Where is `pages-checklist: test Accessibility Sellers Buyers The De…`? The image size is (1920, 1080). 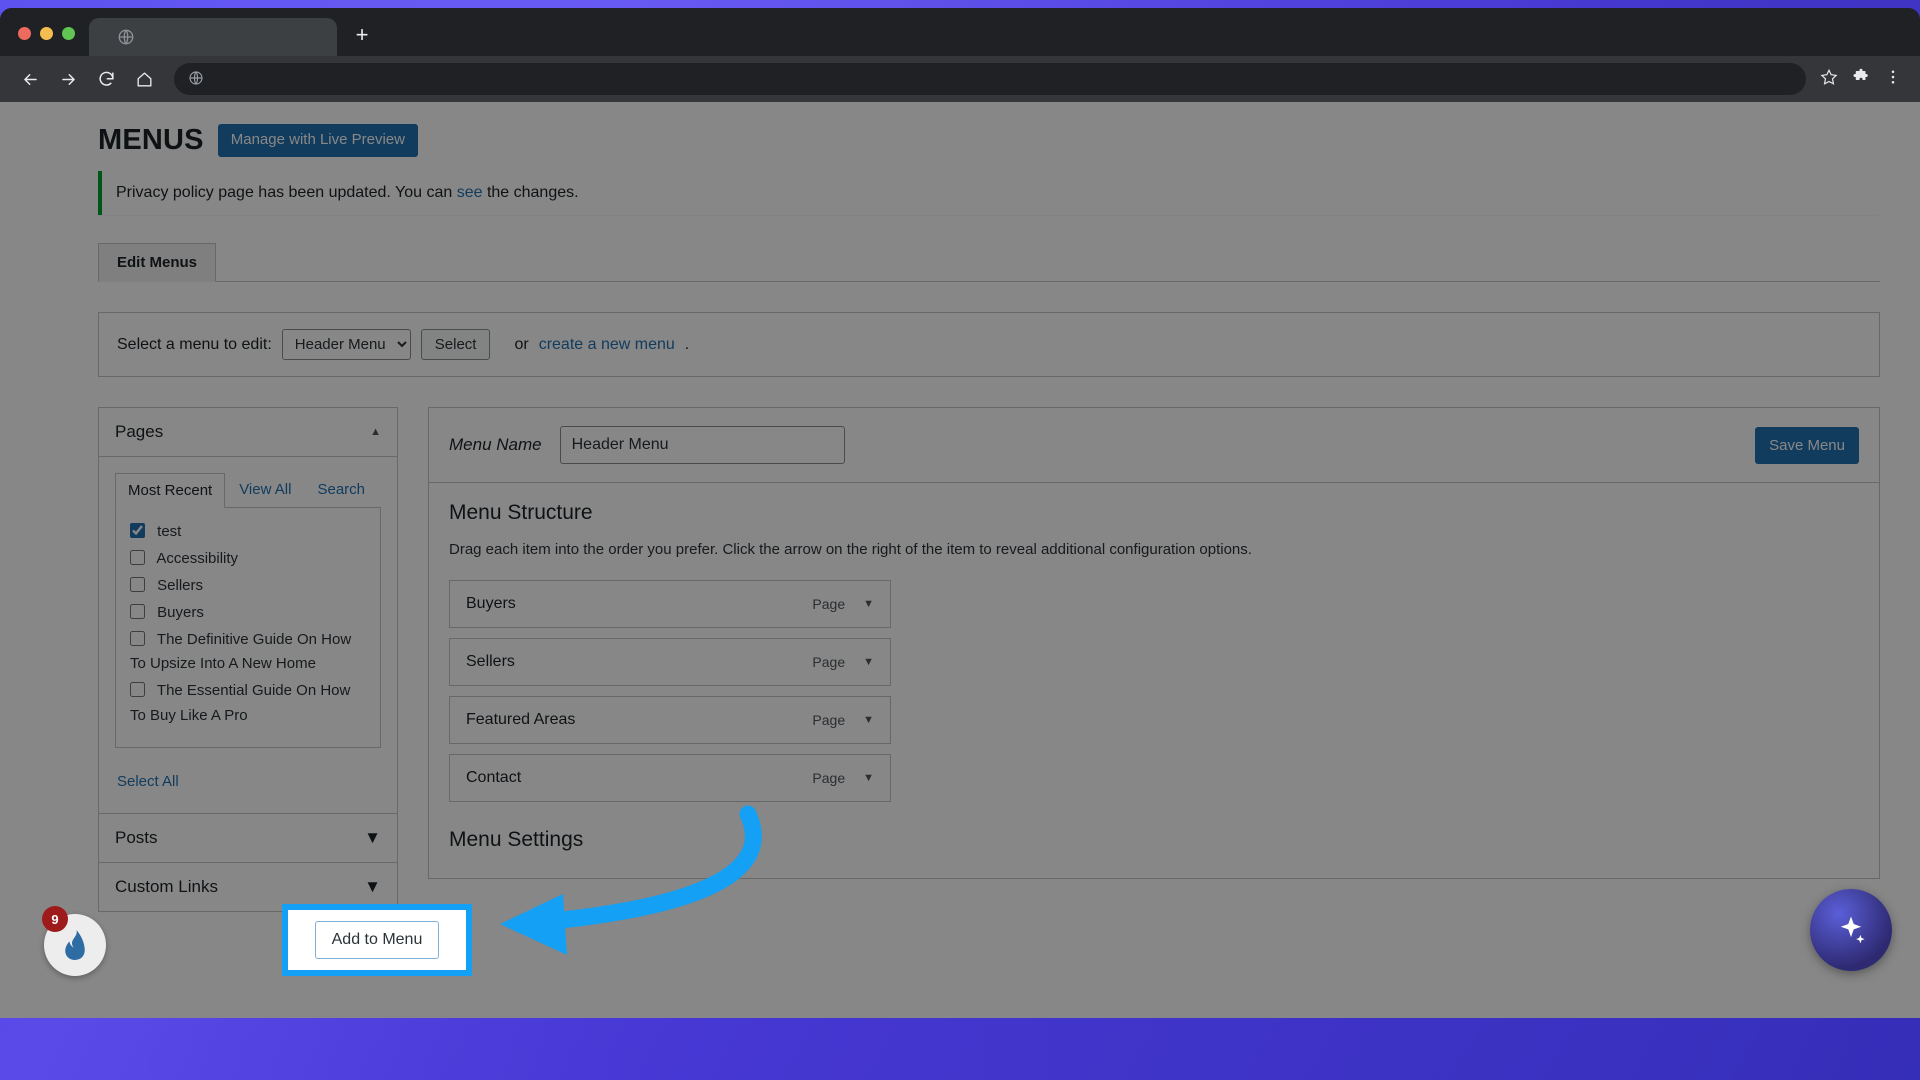
pages-checklist: test Accessibility Sellers Buyers The De… is located at coordinates (248, 628).